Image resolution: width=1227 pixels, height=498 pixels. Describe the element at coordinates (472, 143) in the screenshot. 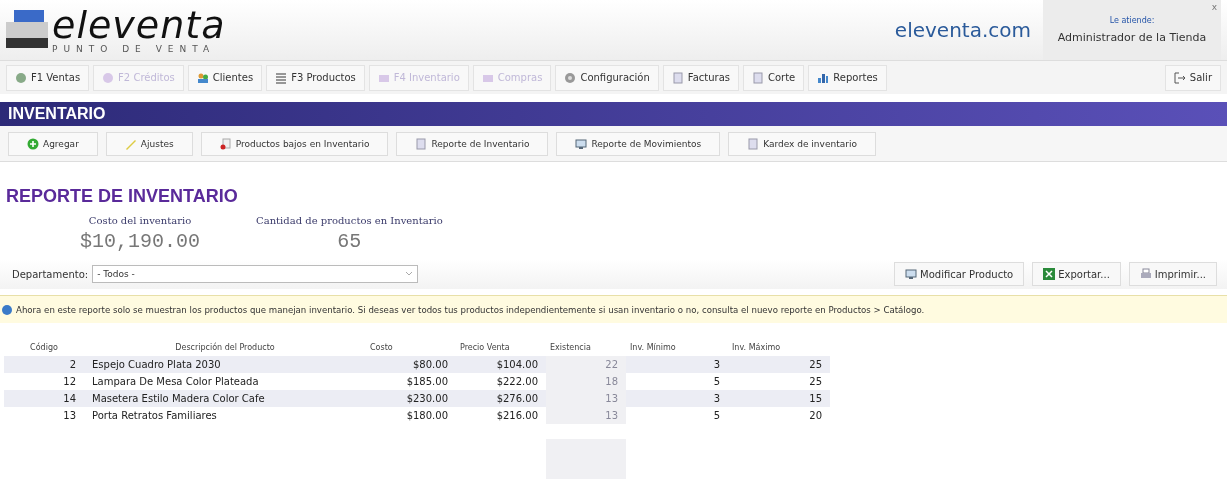

I see `toolbar-button: Reporte de Inventario` at that location.